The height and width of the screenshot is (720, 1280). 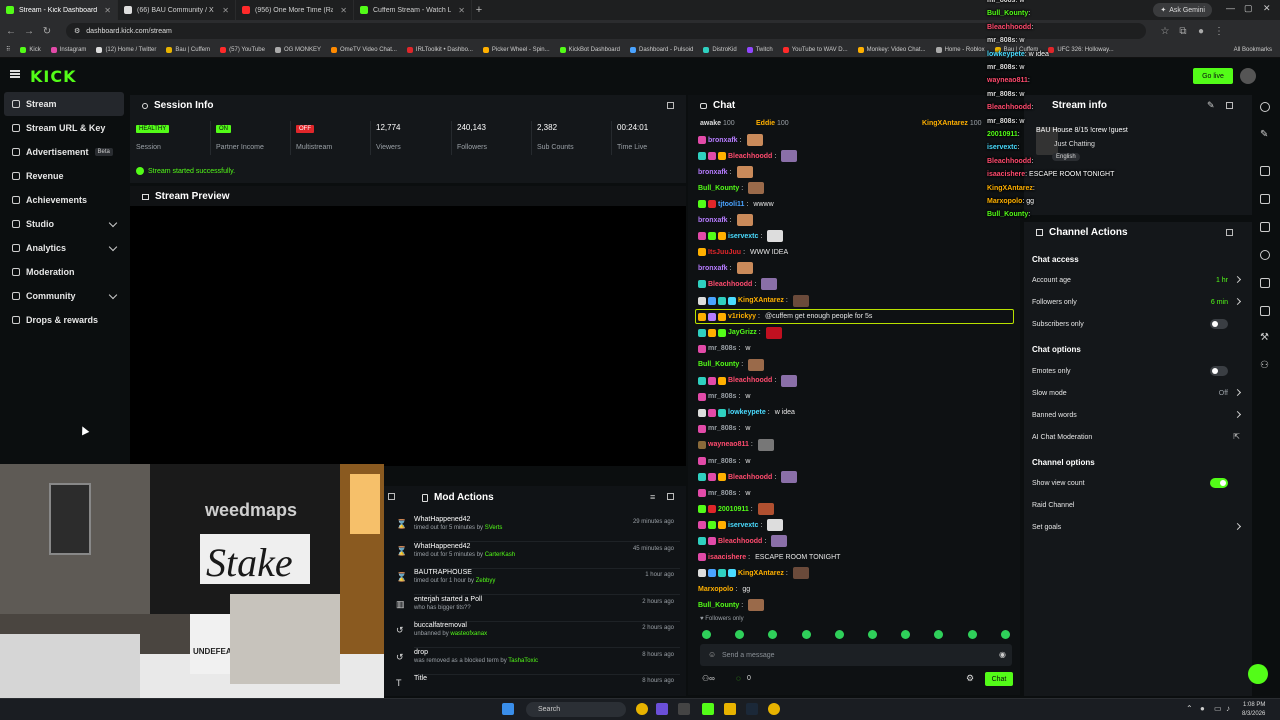 What do you see at coordinates (642, 709) in the screenshot?
I see `chrome-icon` at bounding box center [642, 709].